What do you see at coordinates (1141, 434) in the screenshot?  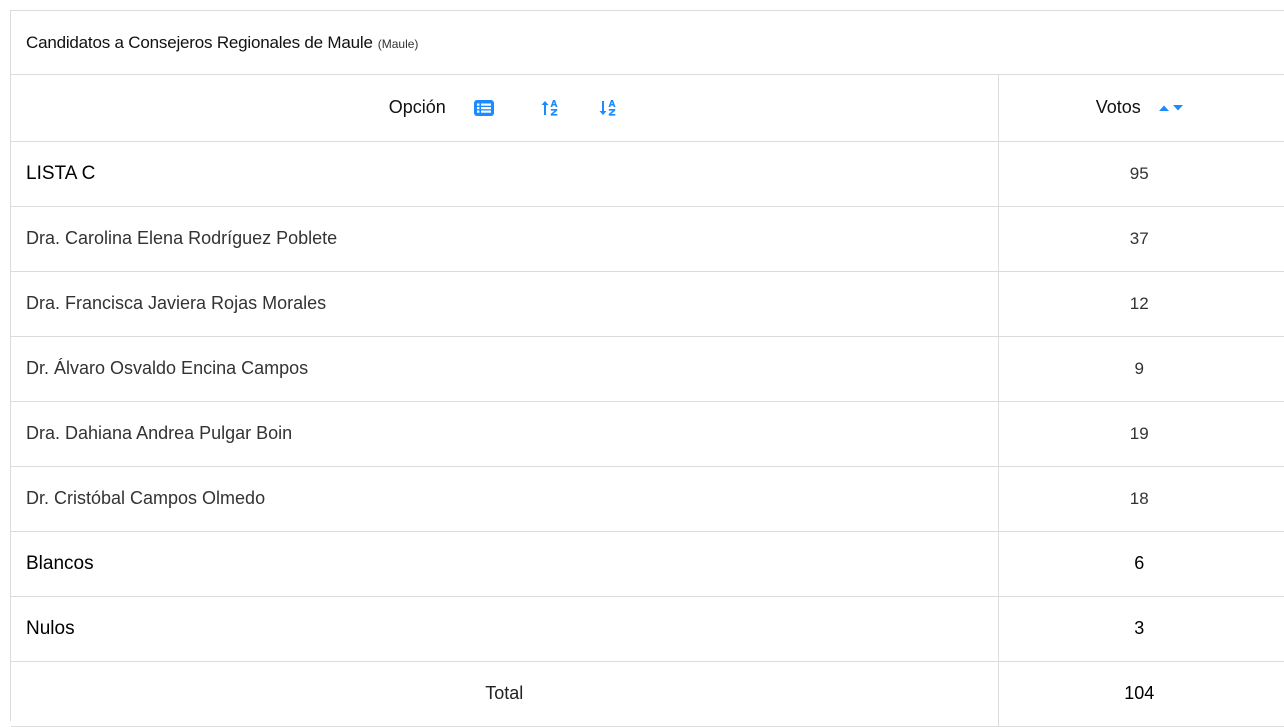 I see `votes-cell: 19` at bounding box center [1141, 434].